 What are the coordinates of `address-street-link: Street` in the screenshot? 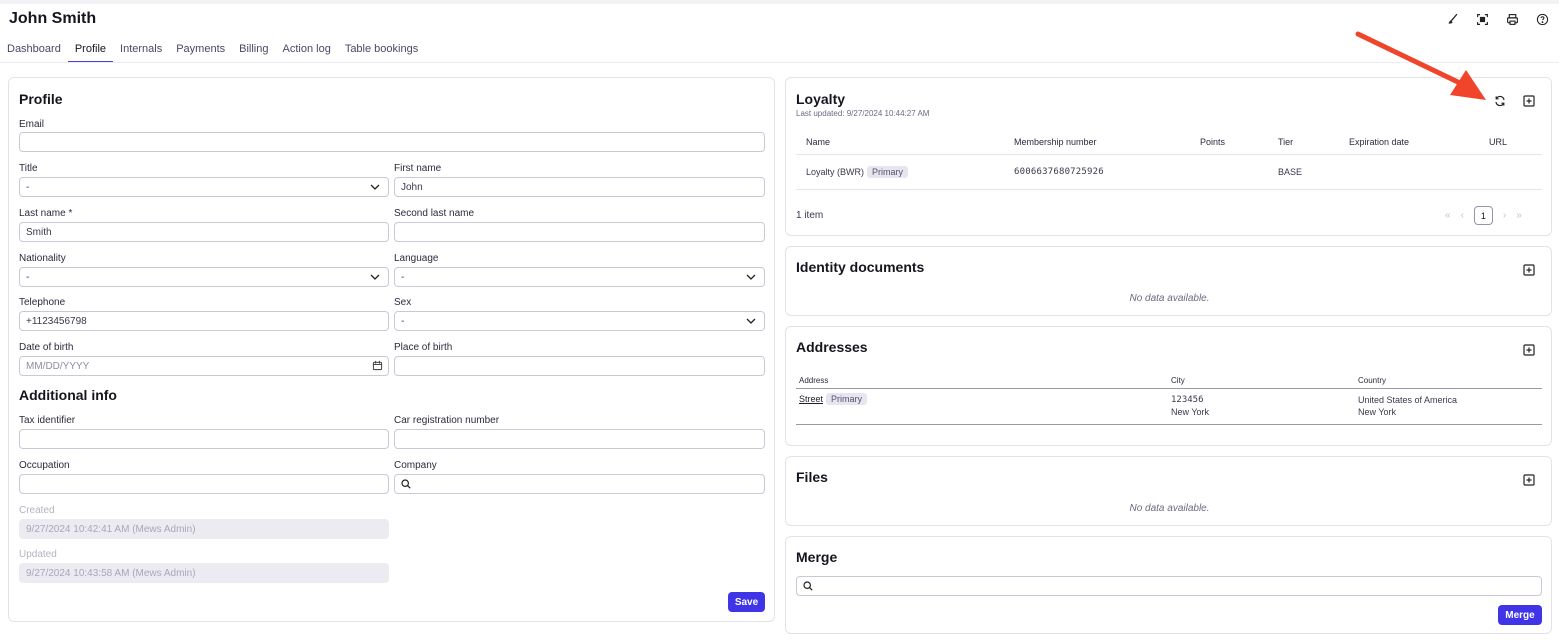 It's located at (811, 399).